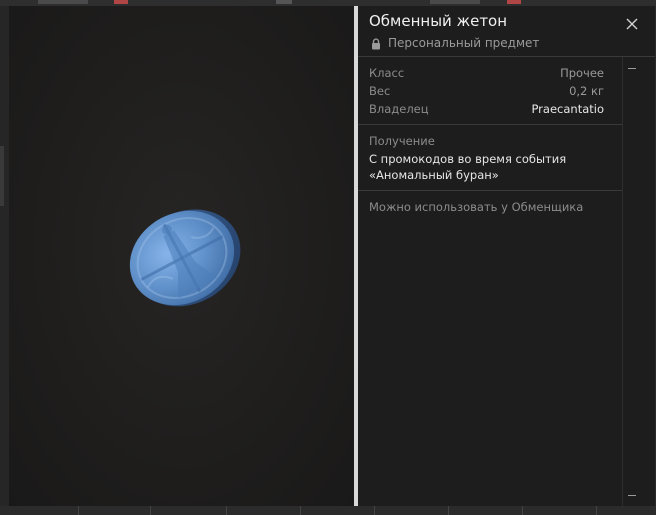 This screenshot has height=515, width=656. What do you see at coordinates (486, 110) in the screenshot?
I see `stat-row-owner: Владелец Praecantatio` at bounding box center [486, 110].